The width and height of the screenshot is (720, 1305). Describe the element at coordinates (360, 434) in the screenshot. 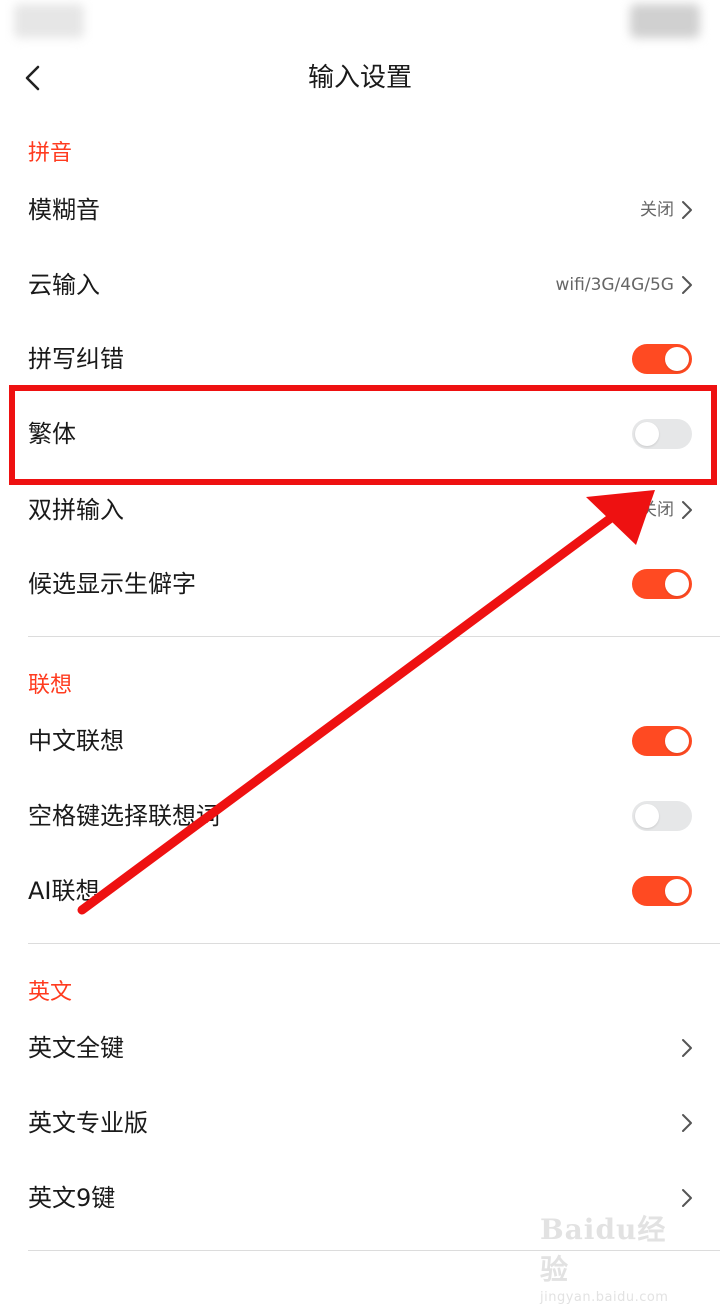

I see `setting-row-traditional-chinese: 繁体` at that location.